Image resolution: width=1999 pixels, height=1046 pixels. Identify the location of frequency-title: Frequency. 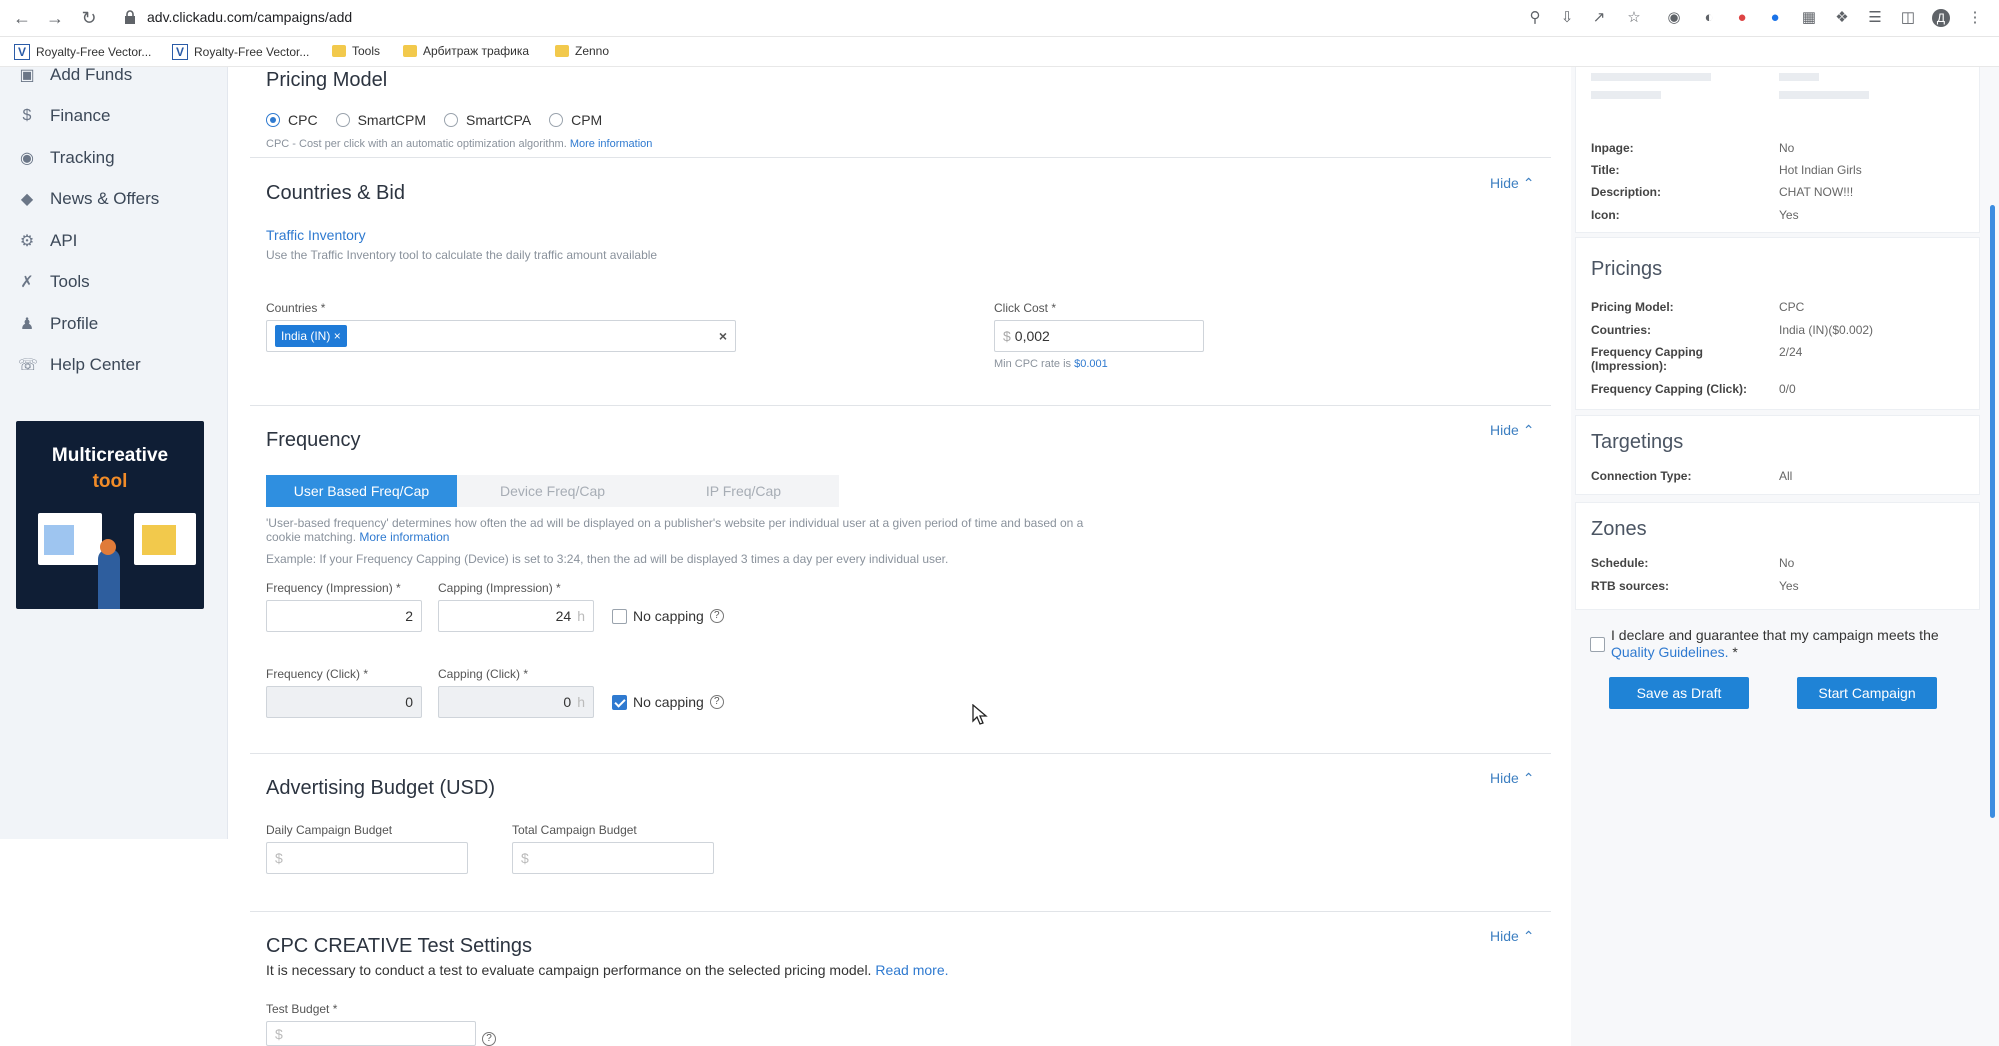
(313, 440).